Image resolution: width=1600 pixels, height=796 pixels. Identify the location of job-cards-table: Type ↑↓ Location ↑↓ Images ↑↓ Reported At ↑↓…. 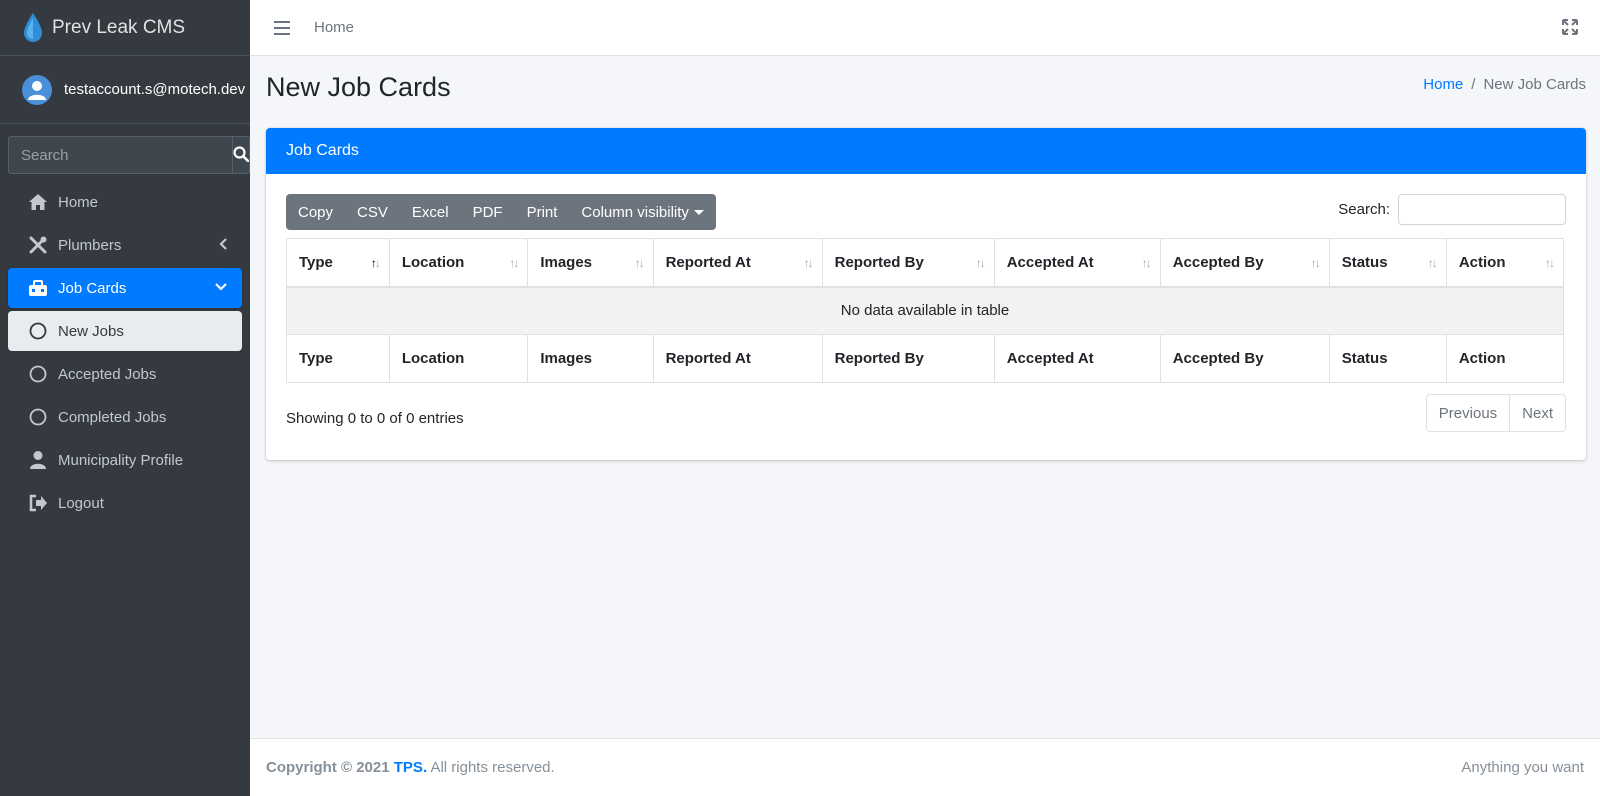
(925, 310).